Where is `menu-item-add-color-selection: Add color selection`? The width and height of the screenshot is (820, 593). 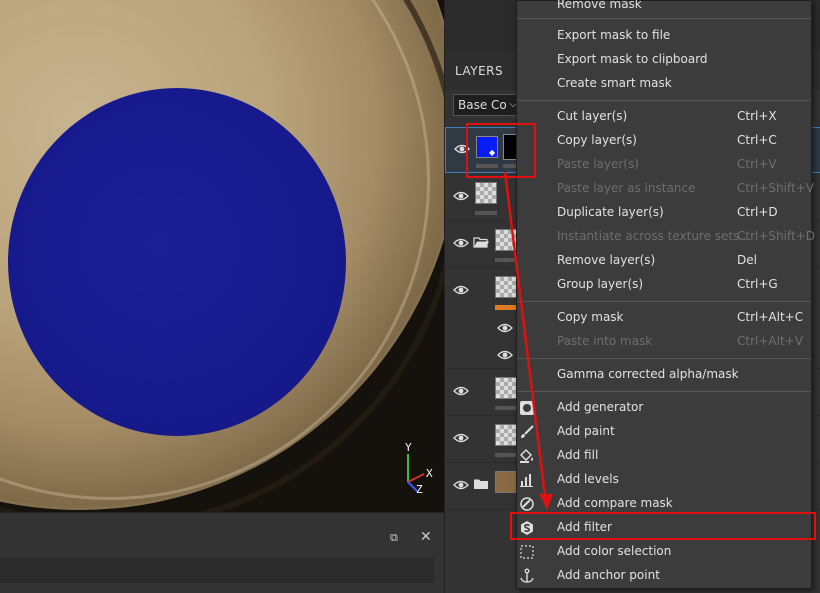
menu-item-add-color-selection: Add color selection is located at coordinates (664, 552).